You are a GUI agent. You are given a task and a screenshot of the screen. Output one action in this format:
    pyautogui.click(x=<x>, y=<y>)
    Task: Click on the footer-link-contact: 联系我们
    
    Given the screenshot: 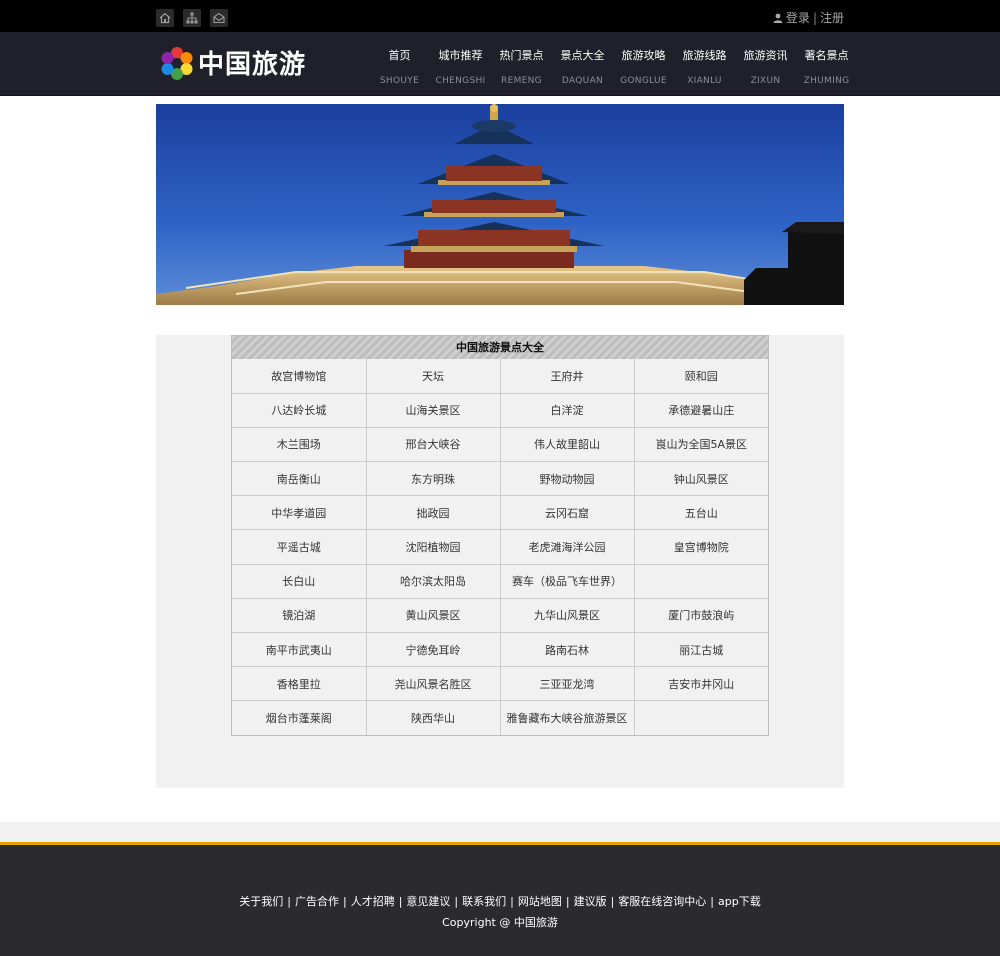 What is the action you would take?
    pyautogui.click(x=484, y=901)
    